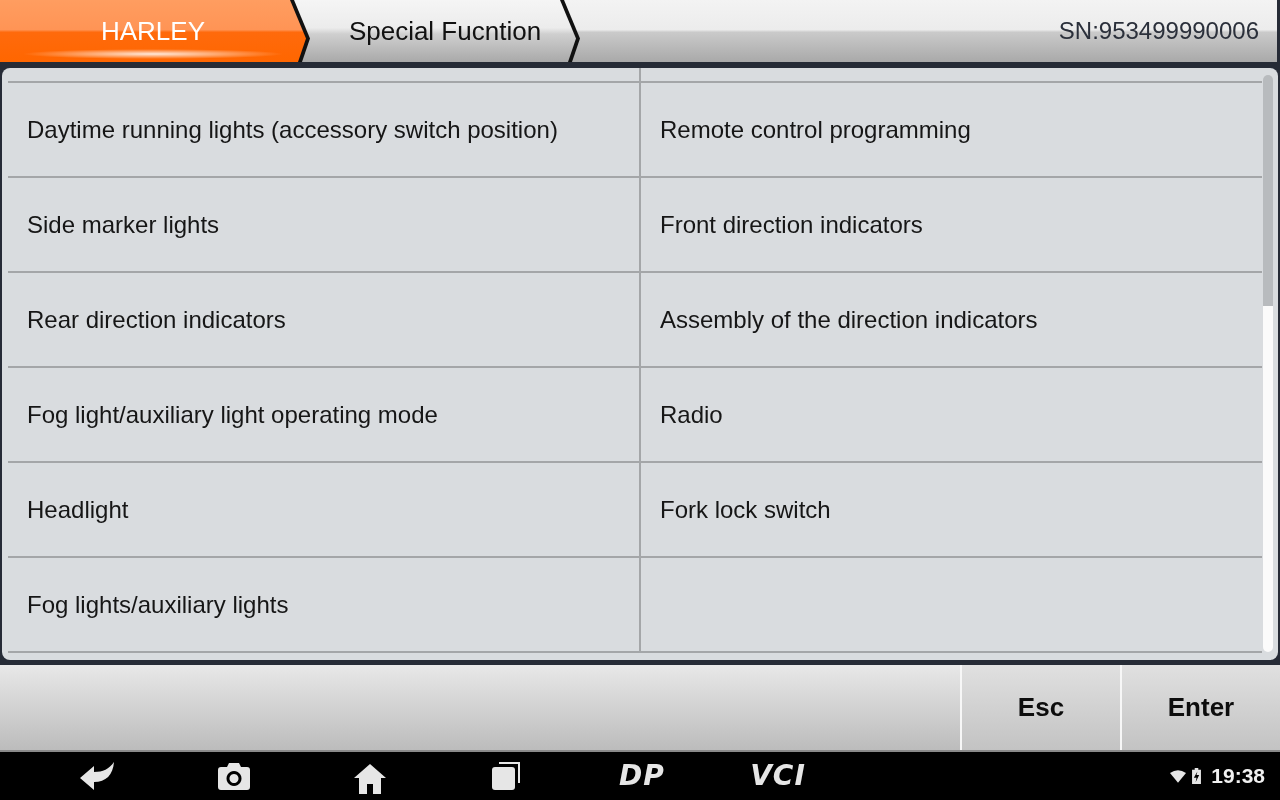 This screenshot has height=800, width=1280. I want to click on battery-charging-icon, so click(1197, 776).